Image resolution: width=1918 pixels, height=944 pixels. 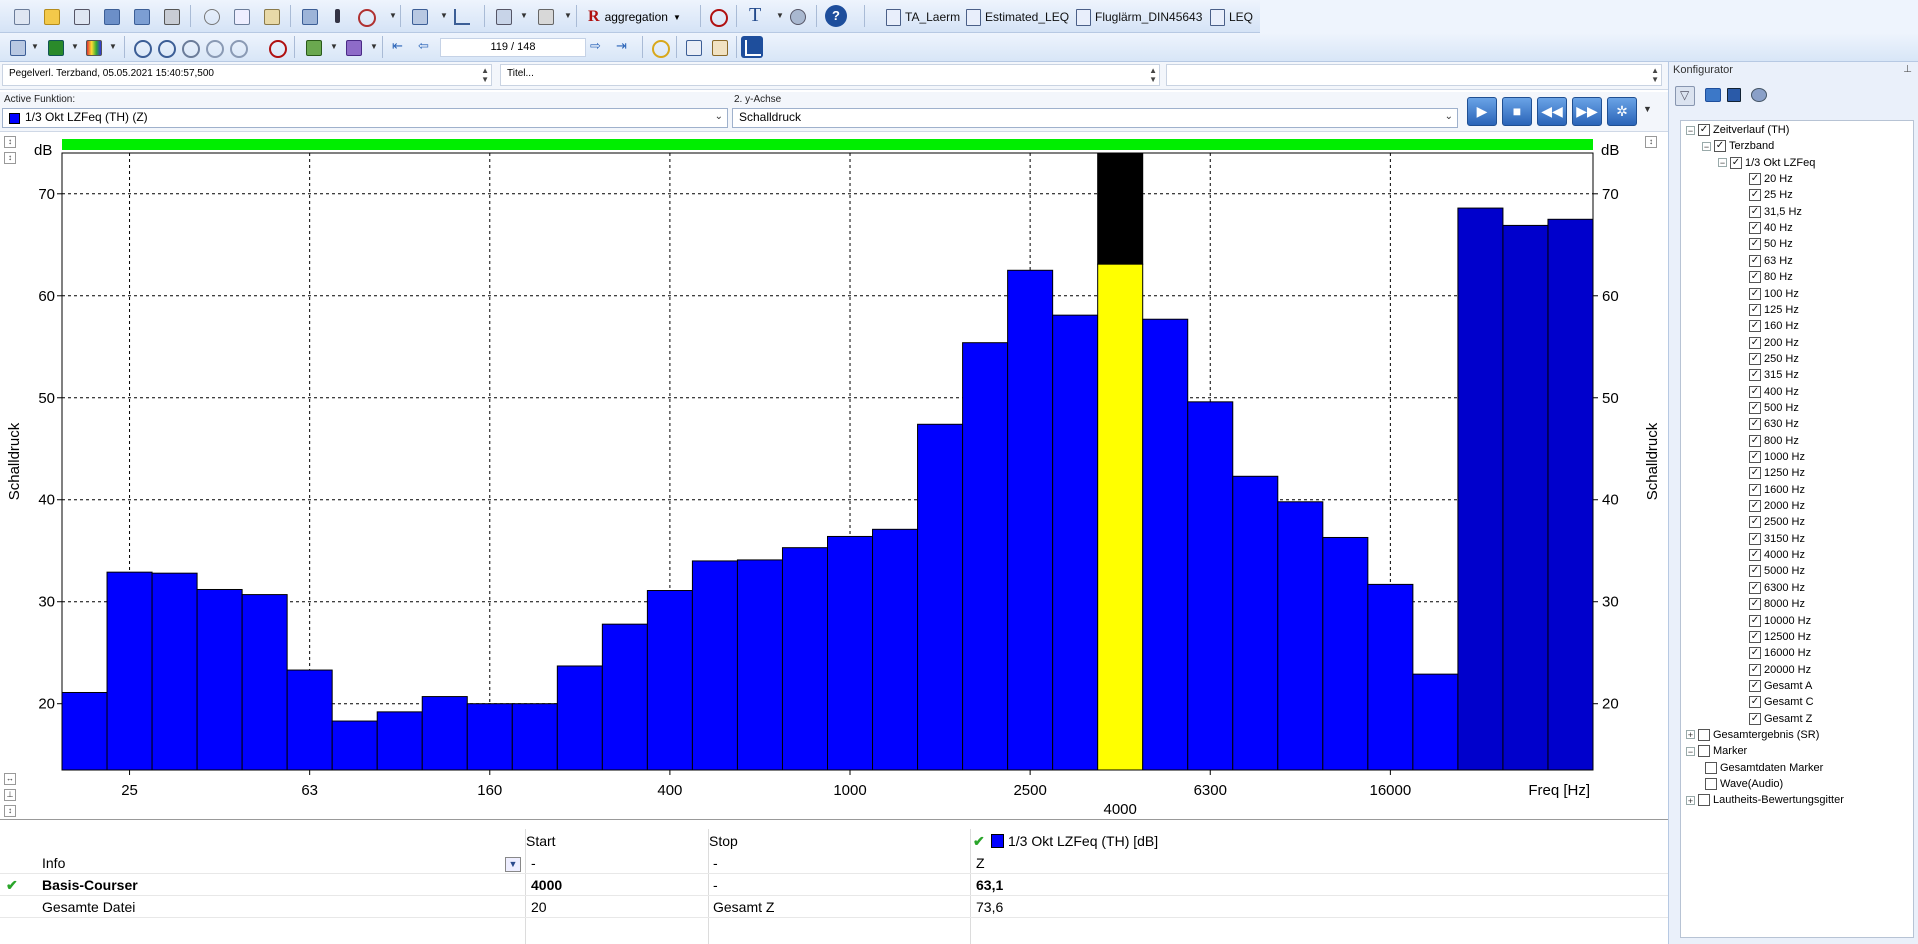 I want to click on extra-field: ▲ ▼, so click(x=1414, y=75).